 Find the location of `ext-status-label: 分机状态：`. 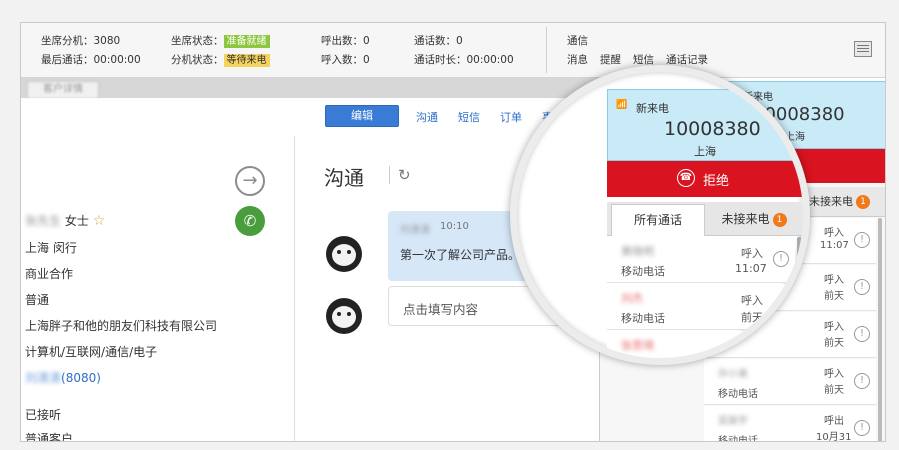

ext-status-label: 分机状态： is located at coordinates (197, 60).